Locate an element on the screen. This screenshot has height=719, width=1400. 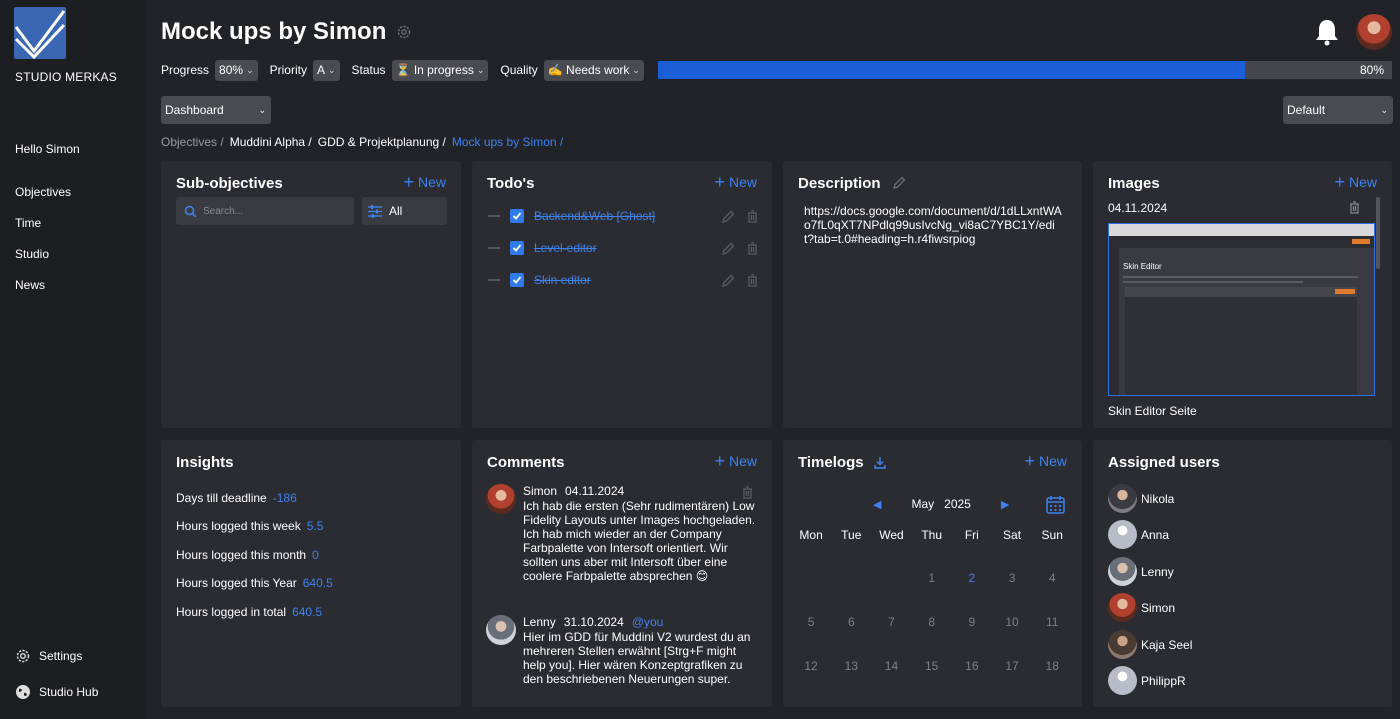
calendar-day: 18 is located at coordinates (1052, 681).